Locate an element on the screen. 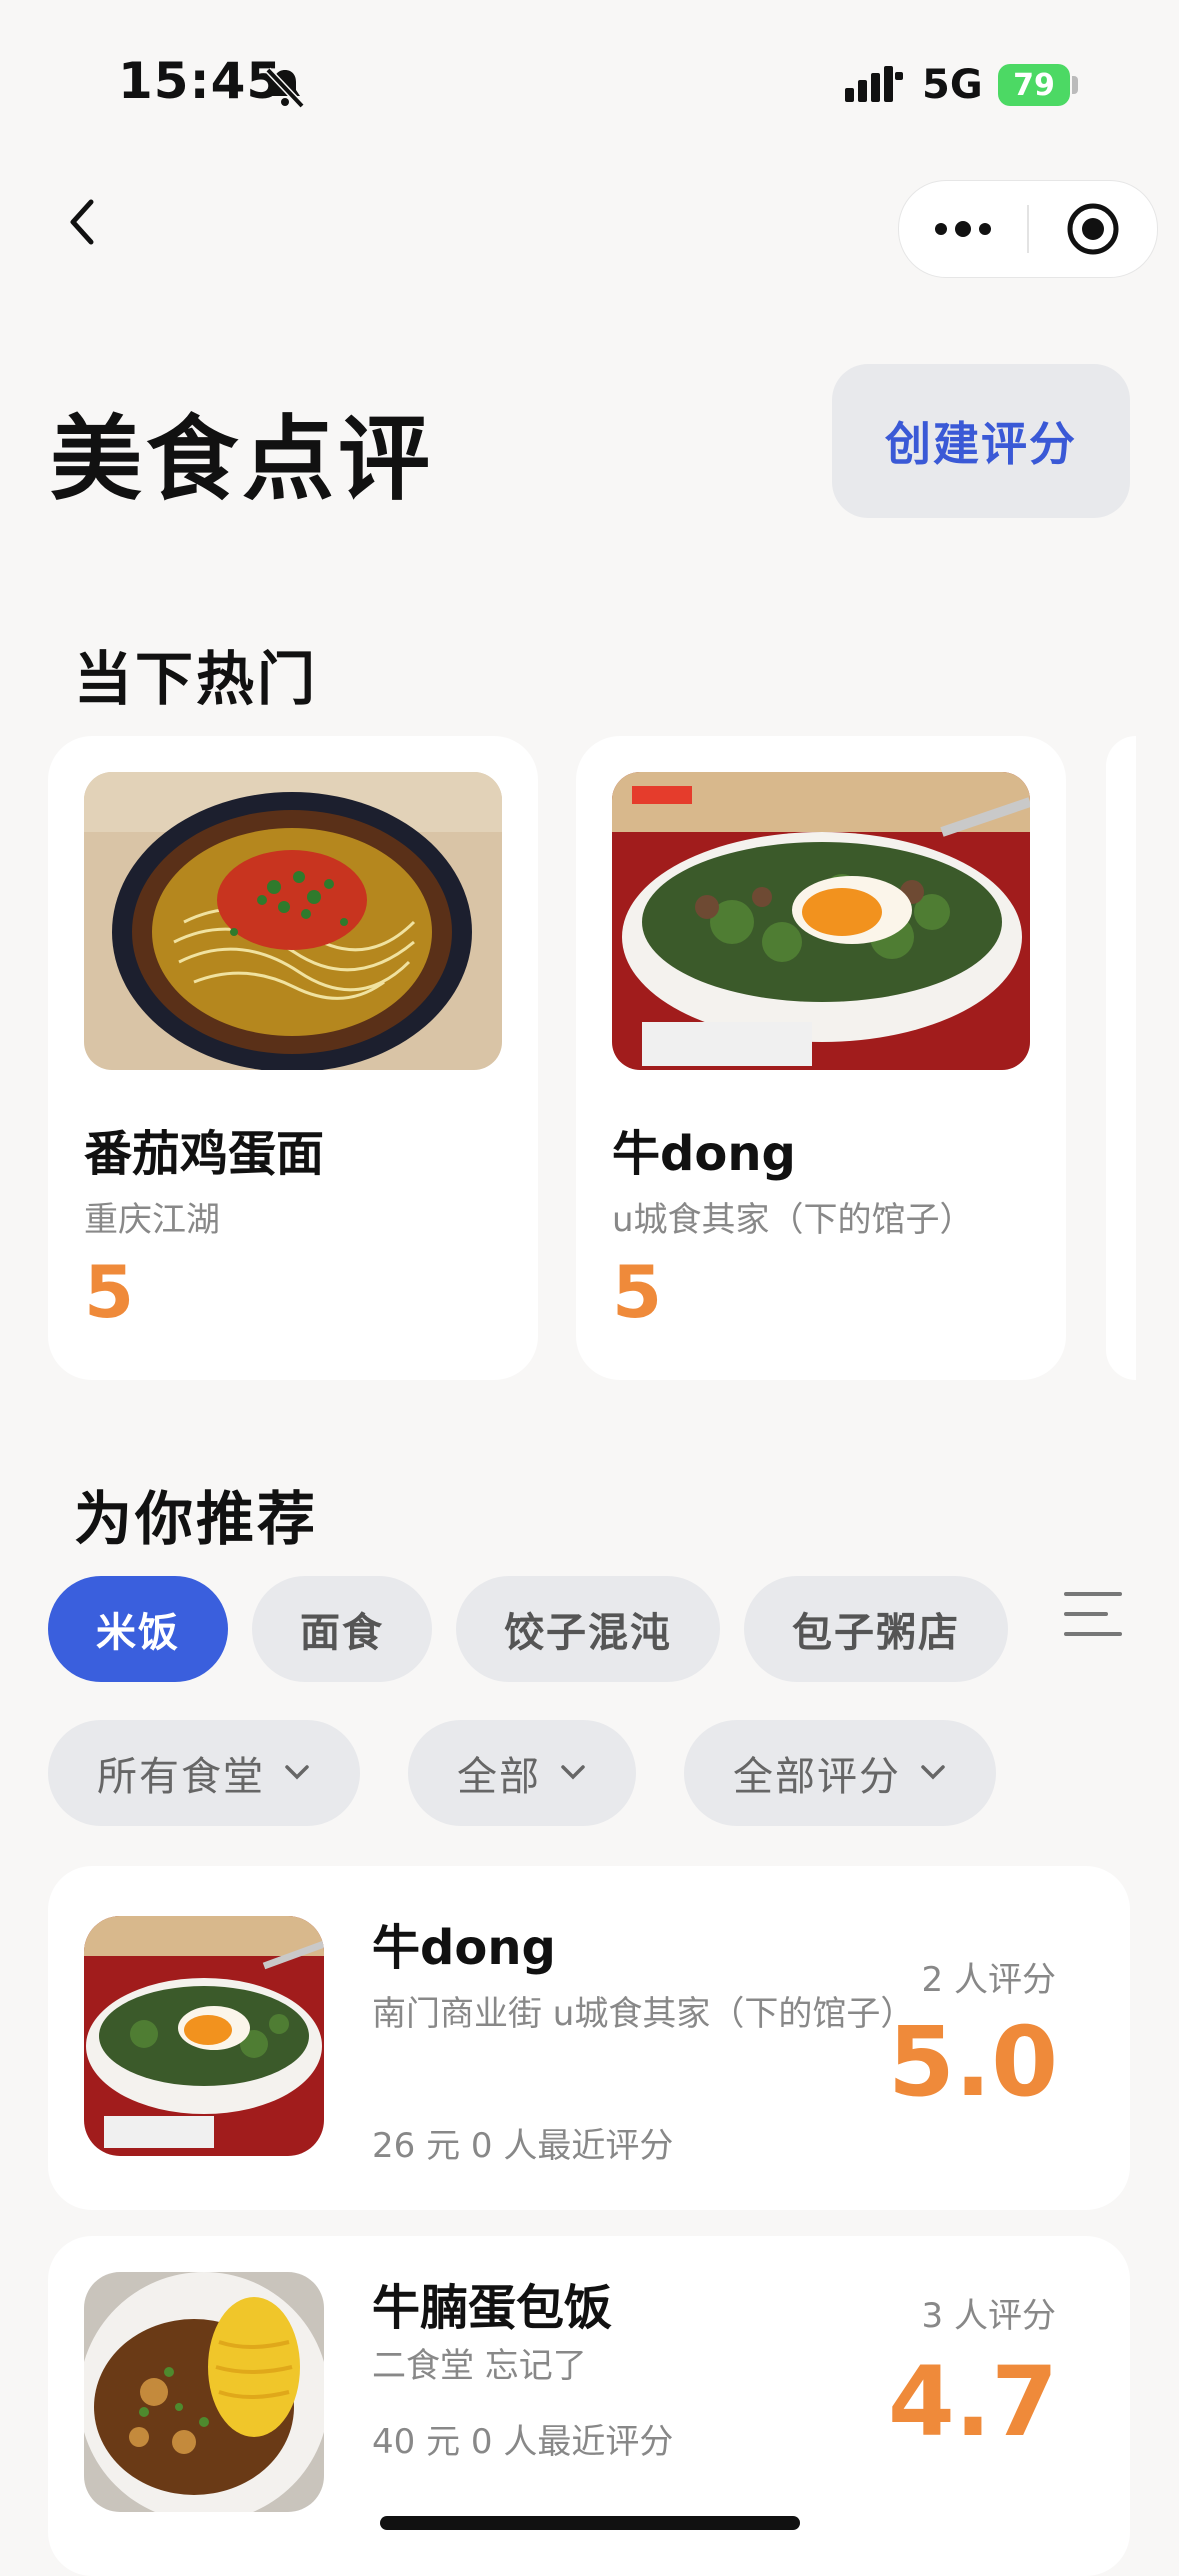 This screenshot has width=1179, height=2576. tab-dumplings: 饺子混沌 is located at coordinates (588, 1629).